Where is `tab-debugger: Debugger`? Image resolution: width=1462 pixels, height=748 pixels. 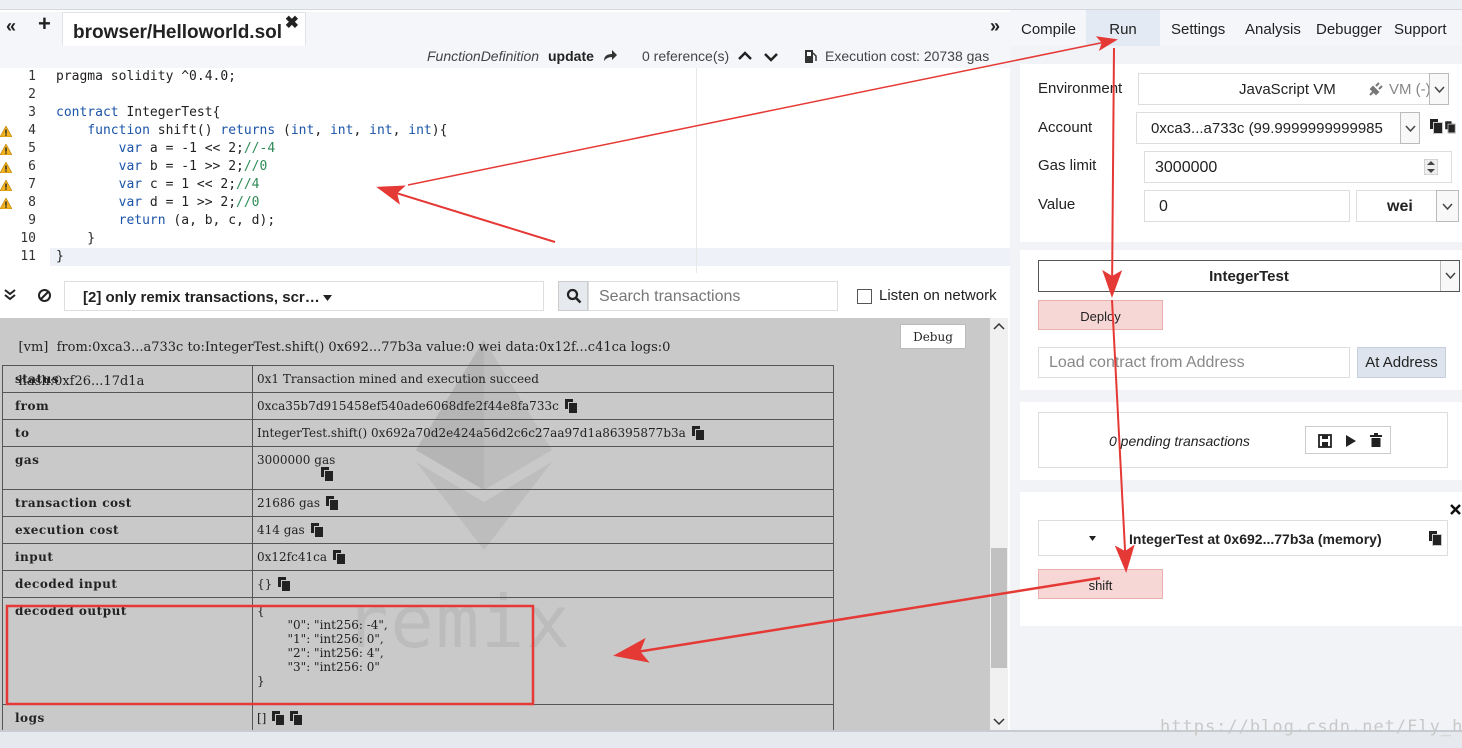 tab-debugger: Debugger is located at coordinates (1349, 29).